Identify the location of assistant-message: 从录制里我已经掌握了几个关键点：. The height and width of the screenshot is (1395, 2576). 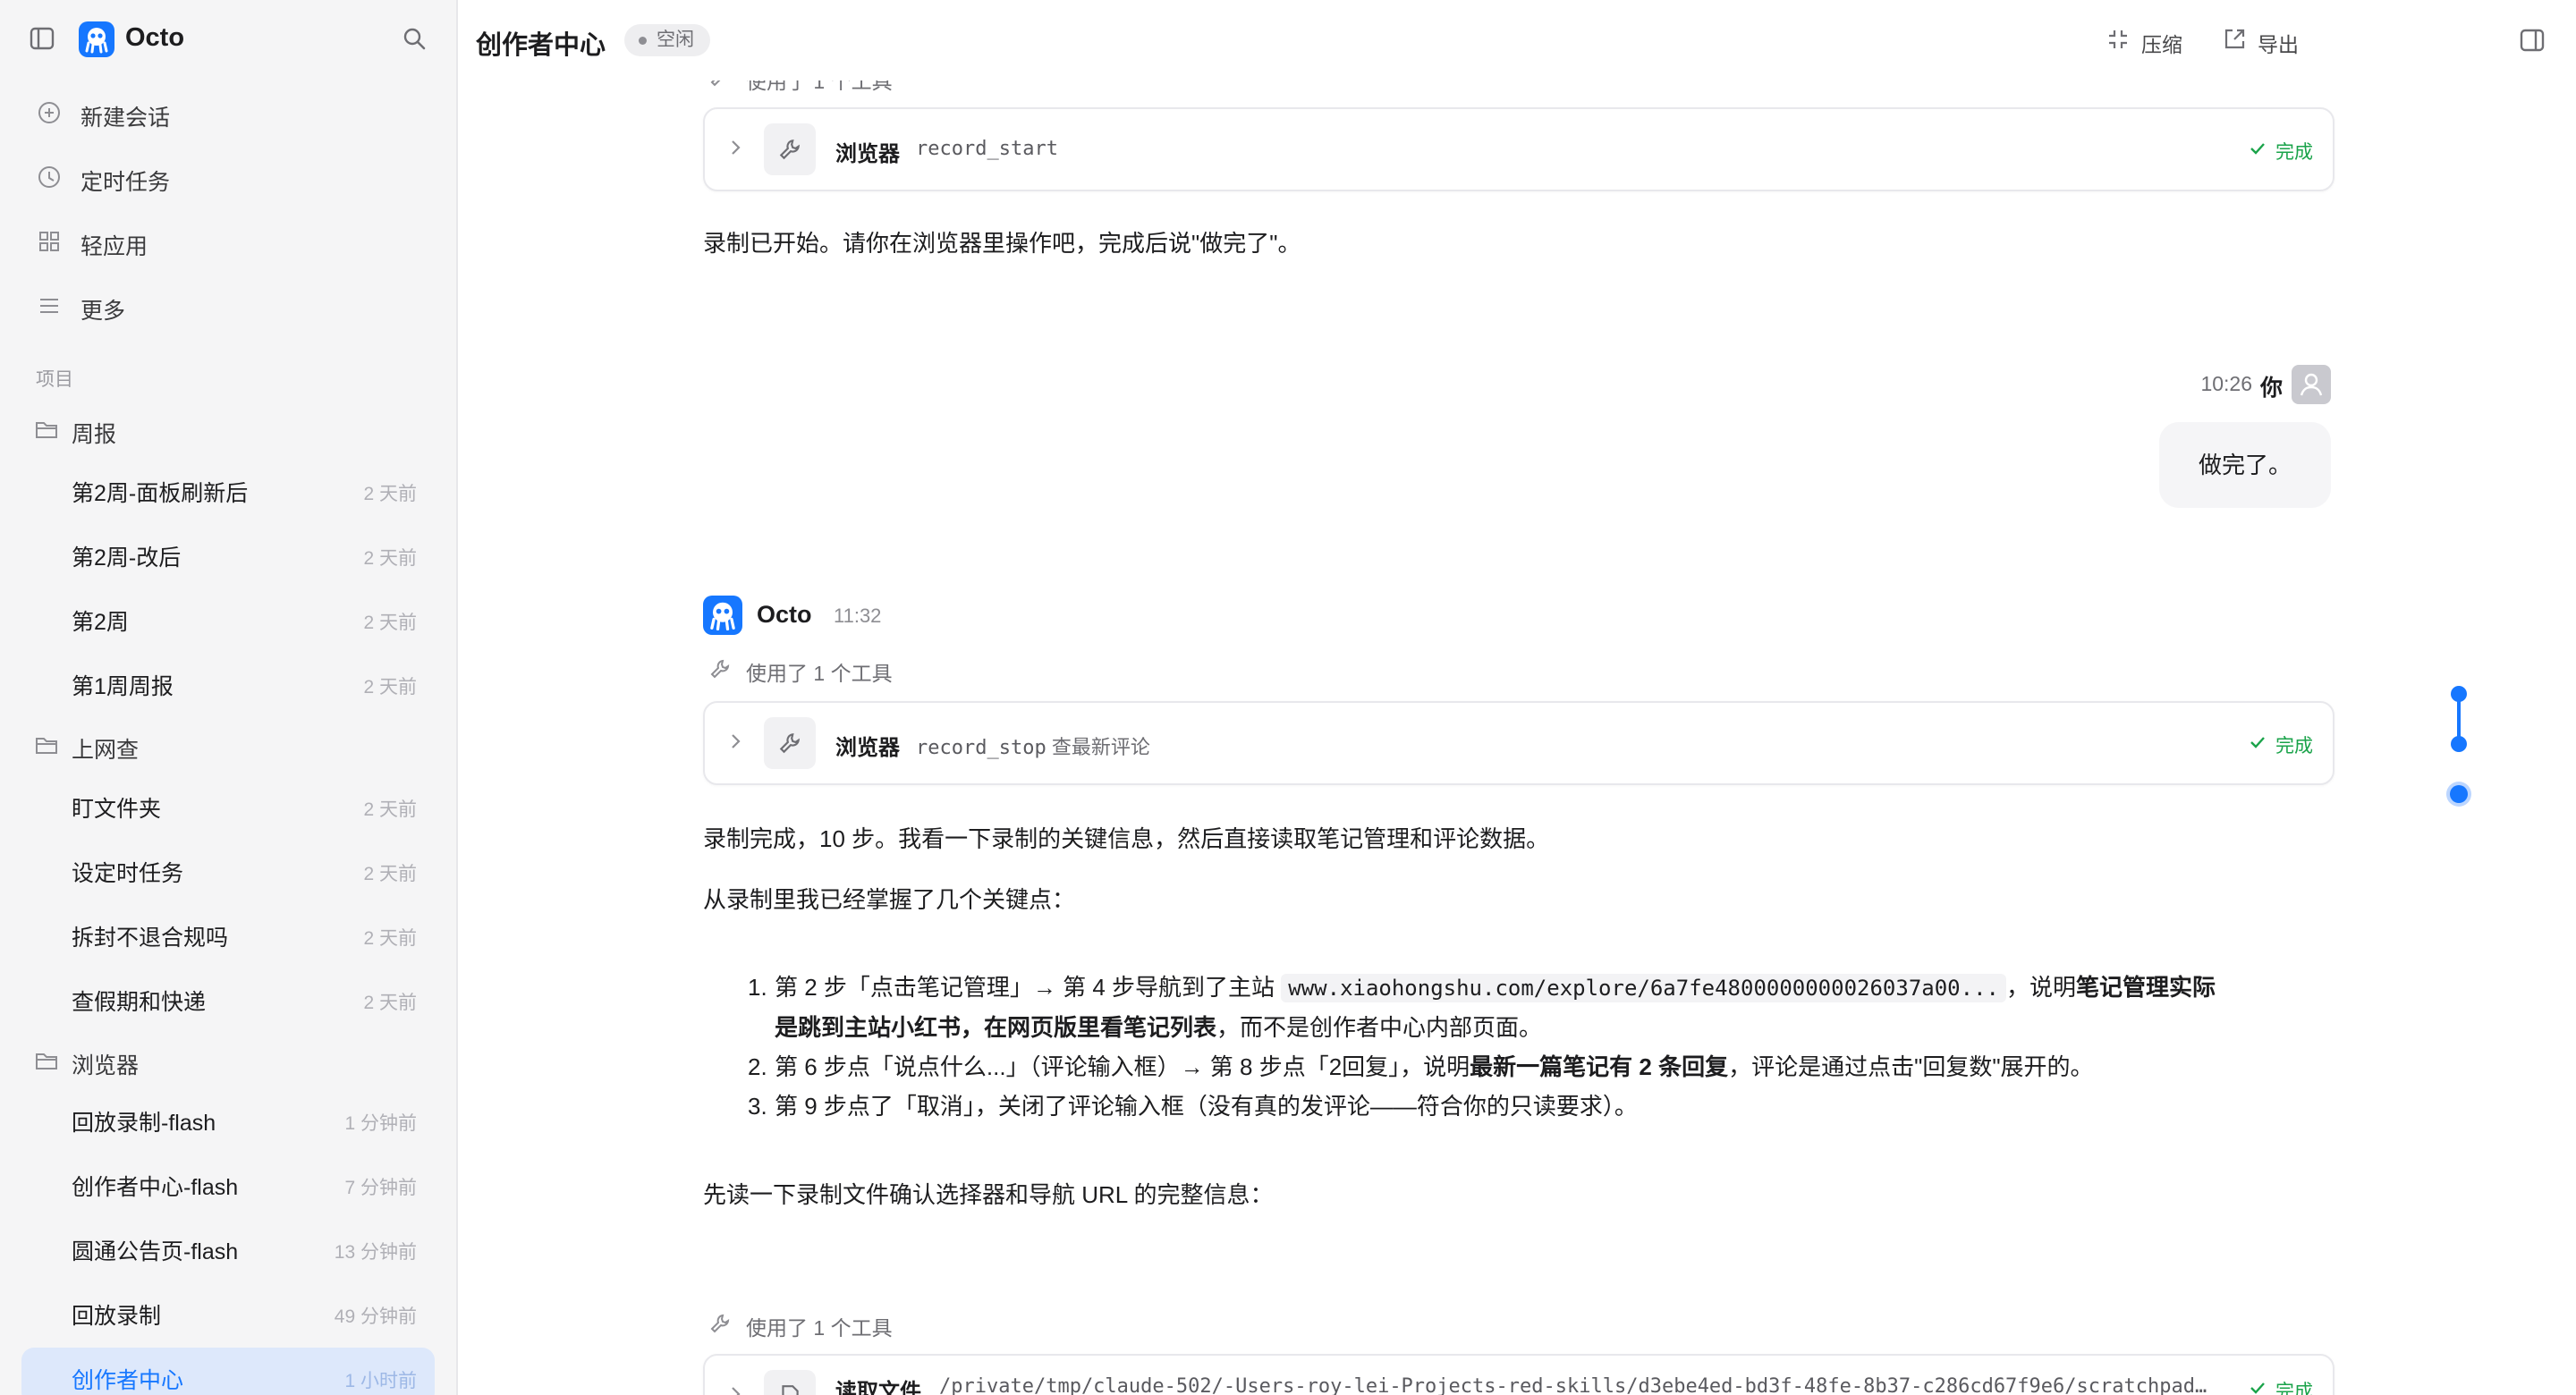
(889, 899).